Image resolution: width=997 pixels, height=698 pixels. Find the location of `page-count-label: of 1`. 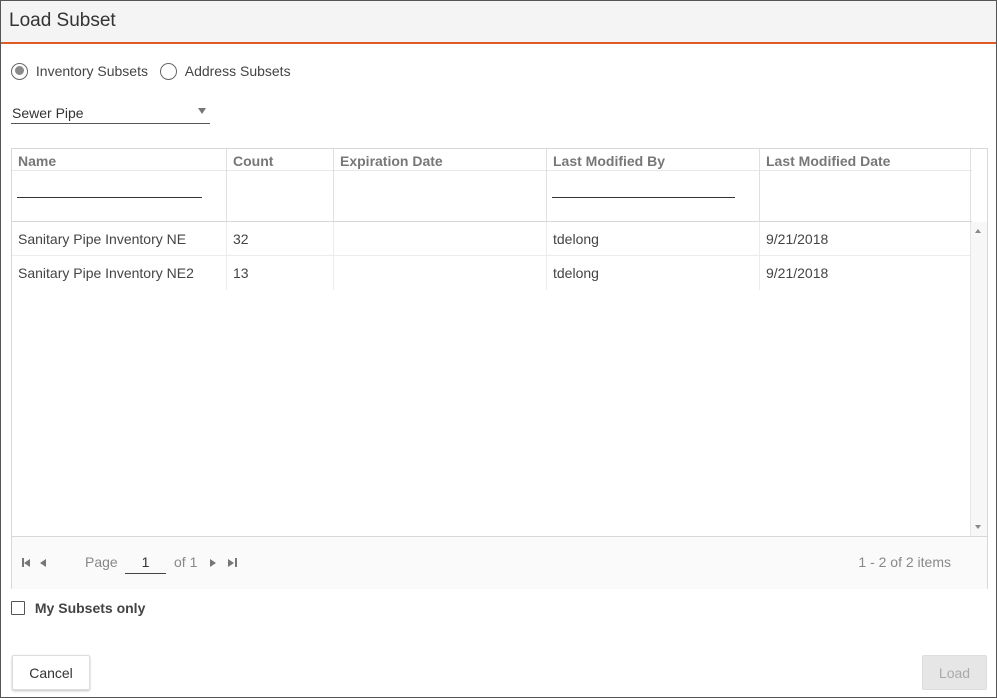

page-count-label: of 1 is located at coordinates (186, 562).